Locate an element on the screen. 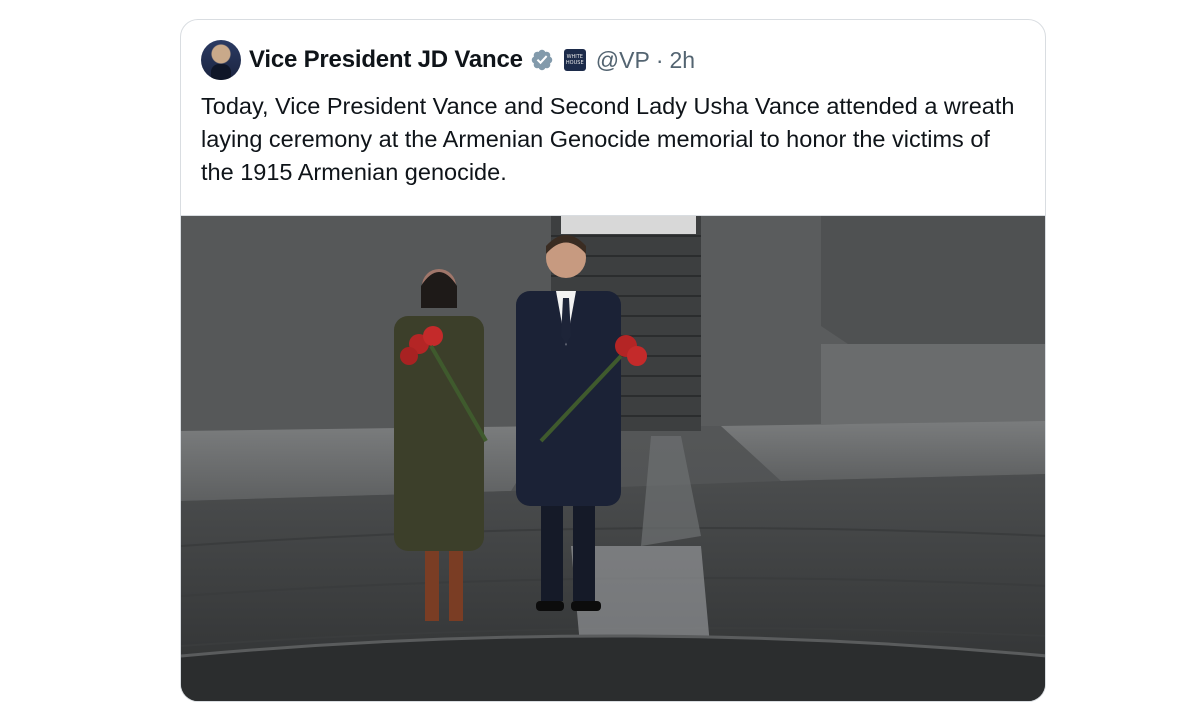 Image resolution: width=1200 pixels, height=720 pixels. tweet-timestamp: 2h is located at coordinates (682, 60).